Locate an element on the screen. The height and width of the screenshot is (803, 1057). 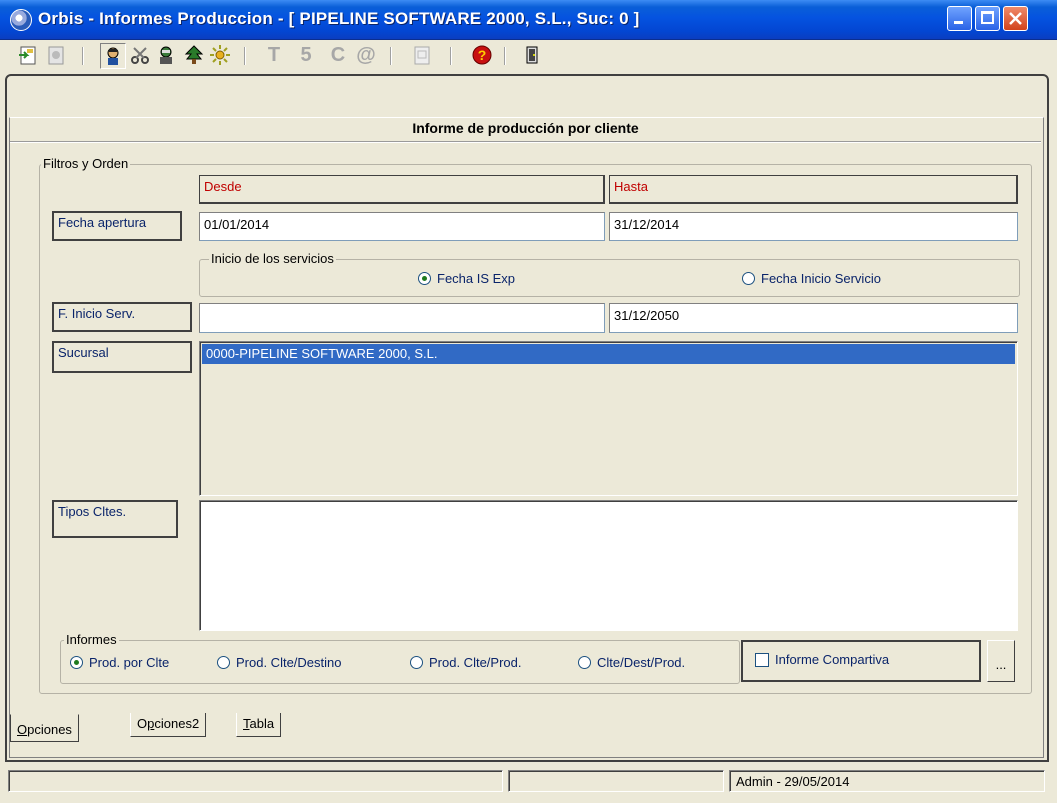
radio-label: Fecha Inicio Servicio is located at coordinates (821, 278).